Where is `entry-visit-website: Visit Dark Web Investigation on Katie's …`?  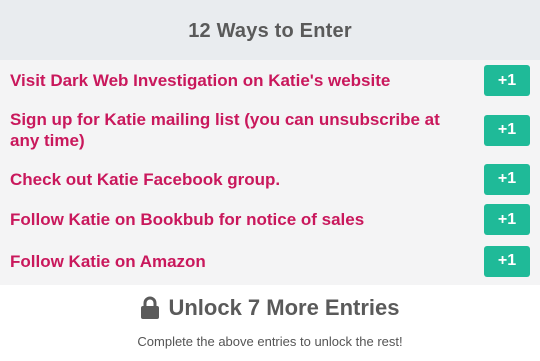
entry-visit-website: Visit Dark Web Investigation on Katie's … is located at coordinates (270, 80).